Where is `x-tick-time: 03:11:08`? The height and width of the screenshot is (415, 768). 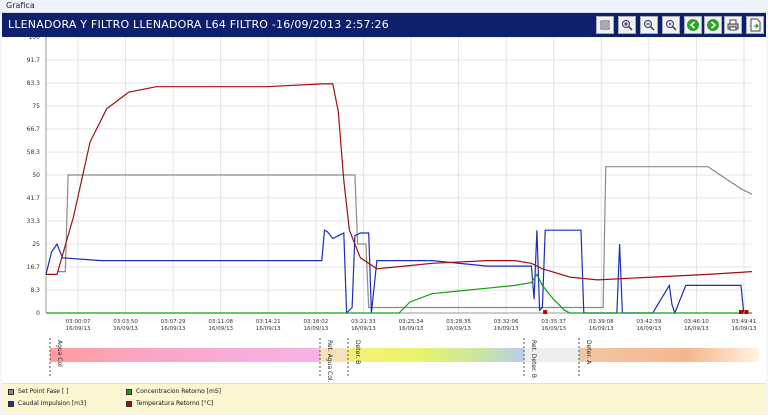 x-tick-time: 03:11:08 is located at coordinates (220, 322).